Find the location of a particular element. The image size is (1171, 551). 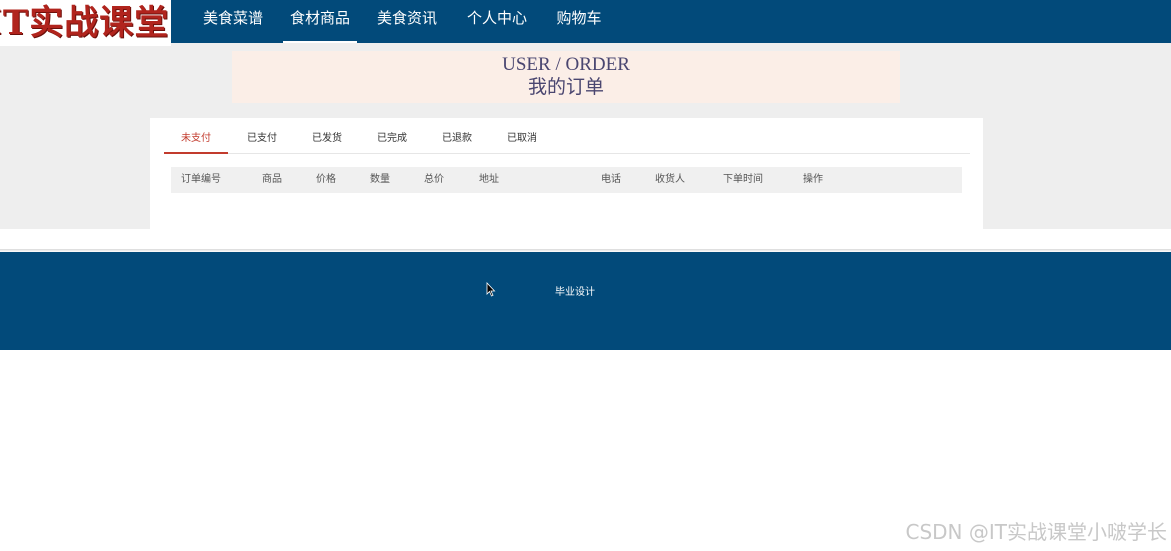

column-header-address: 地址 is located at coordinates (489, 179).